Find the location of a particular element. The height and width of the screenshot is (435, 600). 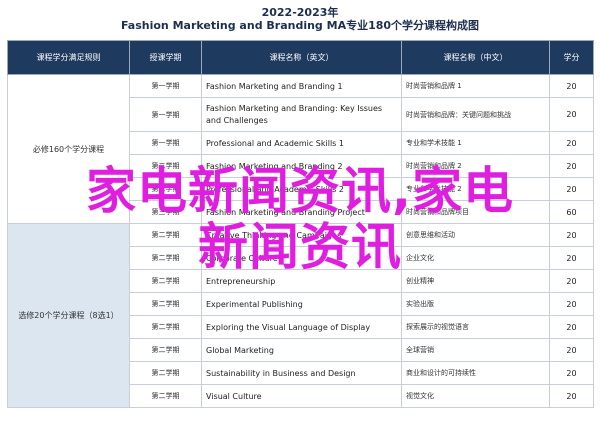

header-course-en: 课程名称（英文） is located at coordinates (301, 57).